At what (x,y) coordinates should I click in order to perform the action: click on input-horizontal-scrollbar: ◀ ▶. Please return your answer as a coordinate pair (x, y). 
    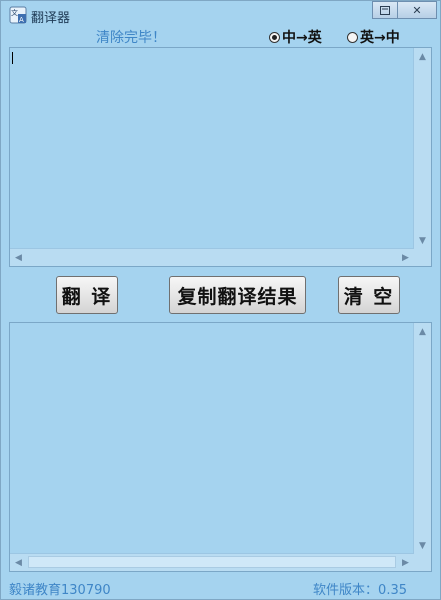
    Looking at the image, I should click on (212, 257).